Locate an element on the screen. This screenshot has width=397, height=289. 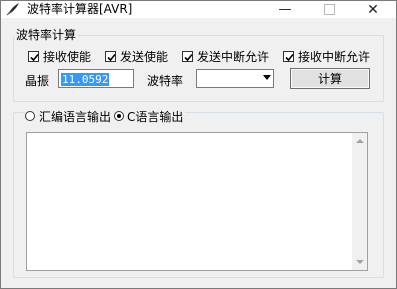
rx-interrupt-checkbox: 接收中断允许 is located at coordinates (326, 56).